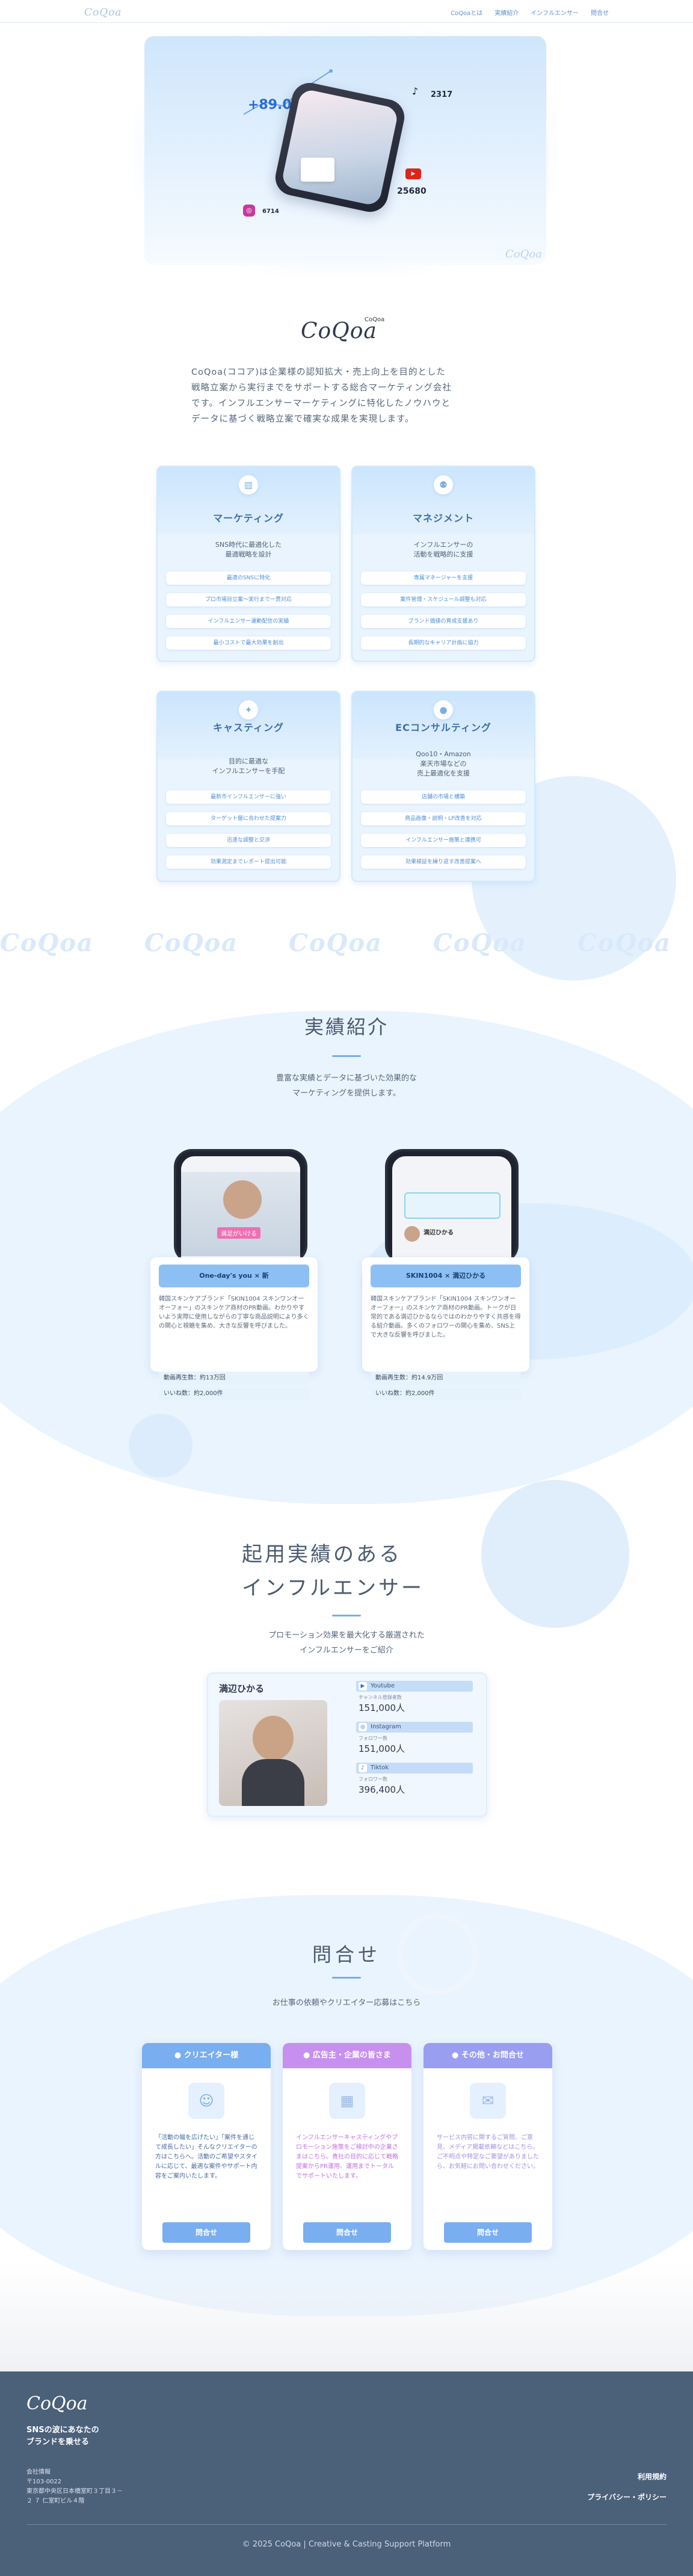 Image resolution: width=693 pixels, height=2576 pixels. Describe the element at coordinates (346, 1954) in the screenshot. I see `contact-title: 問合せ` at that location.